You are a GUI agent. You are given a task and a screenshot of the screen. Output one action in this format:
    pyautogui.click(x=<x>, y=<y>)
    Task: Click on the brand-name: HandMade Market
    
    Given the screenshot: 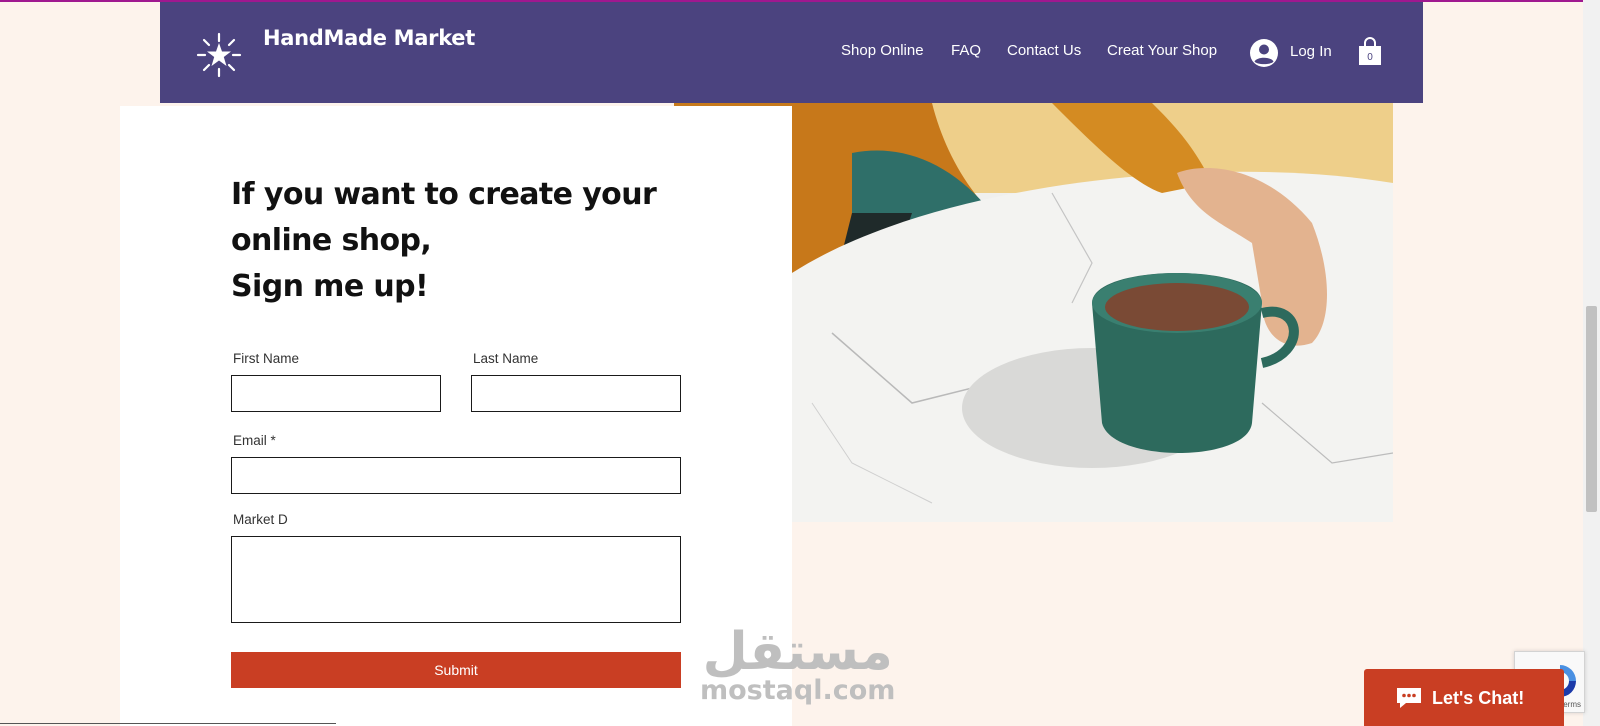 What is the action you would take?
    pyautogui.click(x=369, y=38)
    